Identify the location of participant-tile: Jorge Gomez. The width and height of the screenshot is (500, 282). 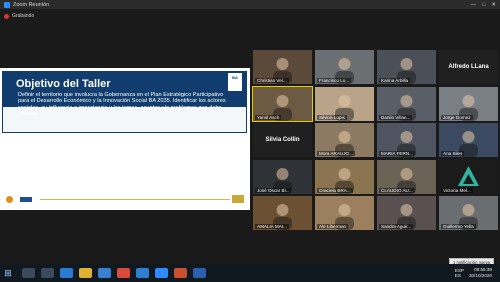
(468, 103).